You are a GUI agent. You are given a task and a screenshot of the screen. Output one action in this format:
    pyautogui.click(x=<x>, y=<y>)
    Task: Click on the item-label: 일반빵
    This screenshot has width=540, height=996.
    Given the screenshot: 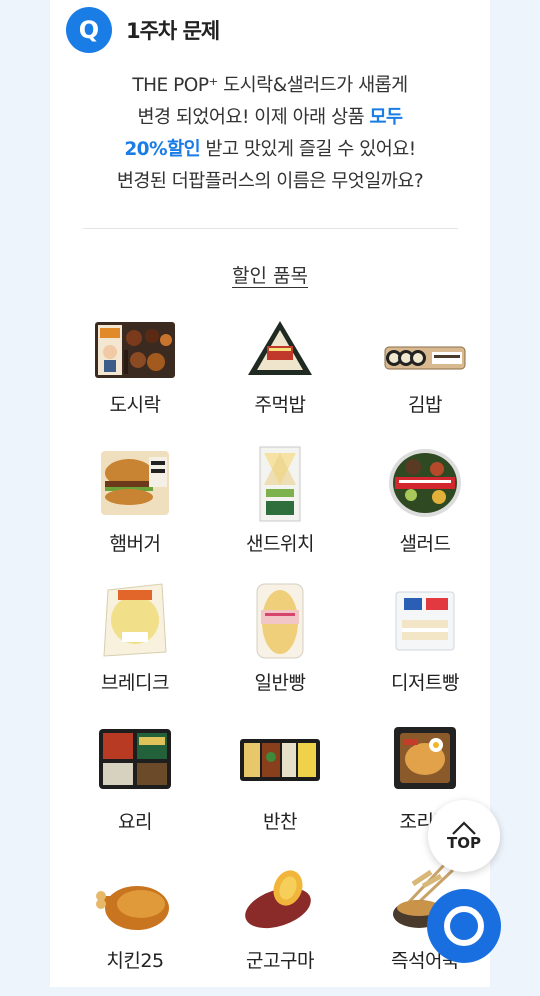 What is the action you would take?
    pyautogui.click(x=280, y=683)
    